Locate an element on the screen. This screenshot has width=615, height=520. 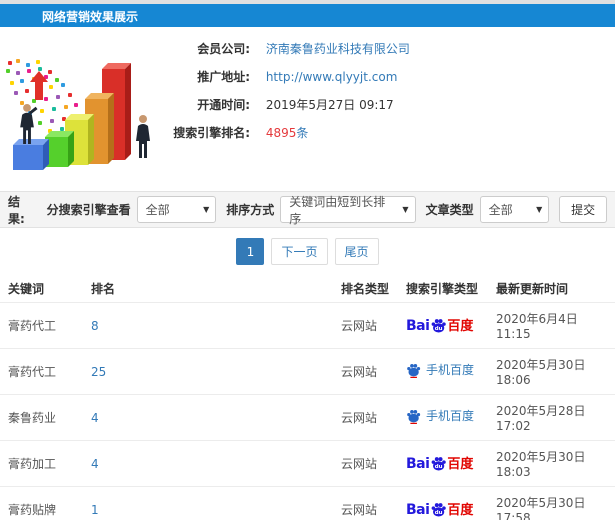
engine-select: 全部 ▼ is located at coordinates (176, 209).